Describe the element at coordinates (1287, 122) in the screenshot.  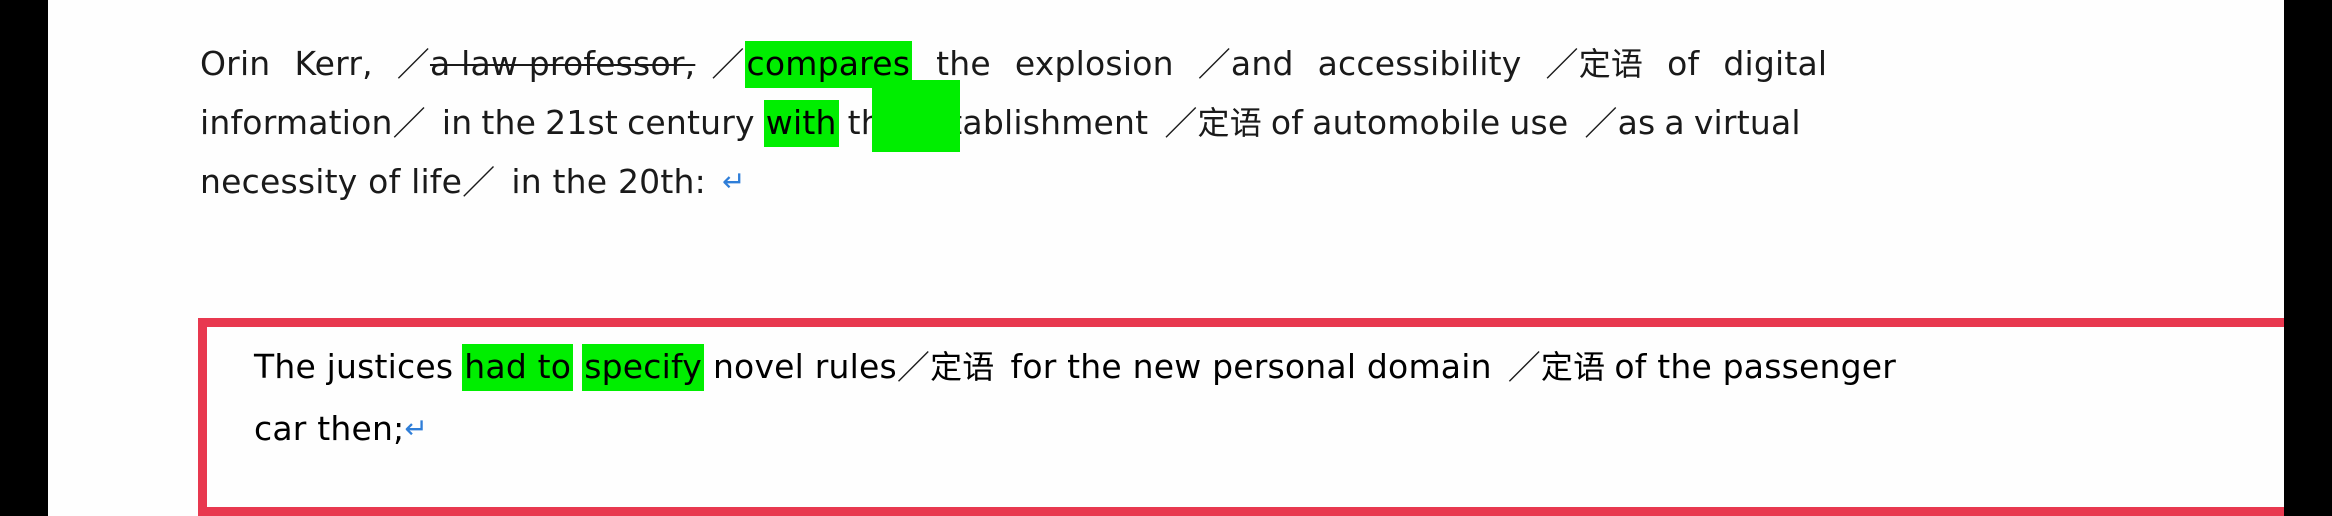
I see `word-of-2: of` at that location.